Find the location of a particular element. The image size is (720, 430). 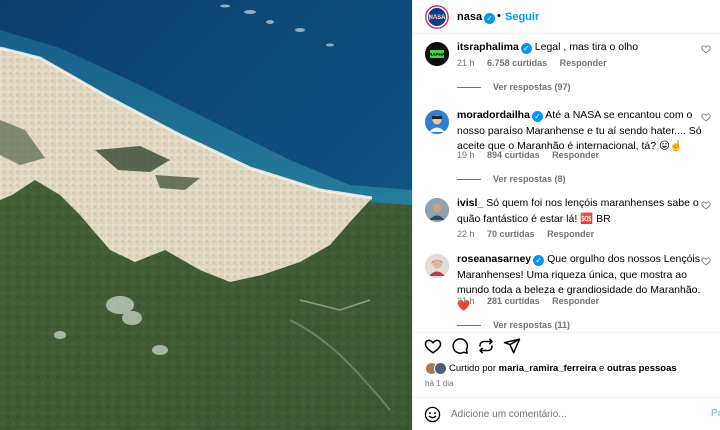

post-author: nasa ✓ is located at coordinates (476, 17).